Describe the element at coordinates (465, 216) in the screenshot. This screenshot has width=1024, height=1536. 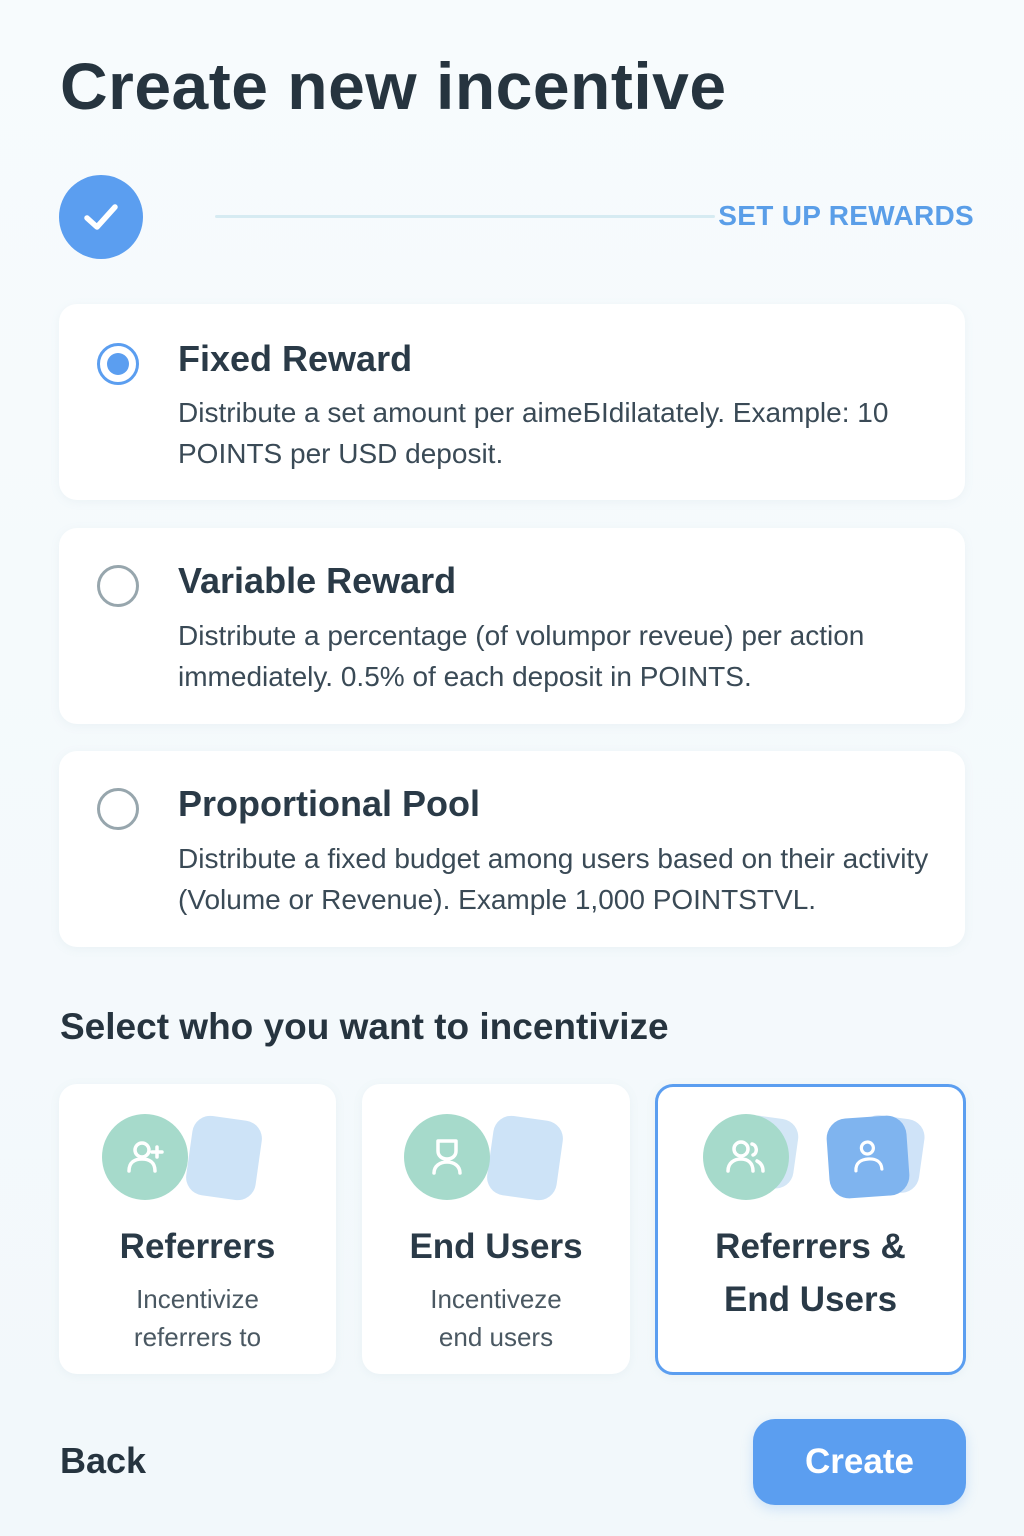
I see `stepper-progress-line` at that location.